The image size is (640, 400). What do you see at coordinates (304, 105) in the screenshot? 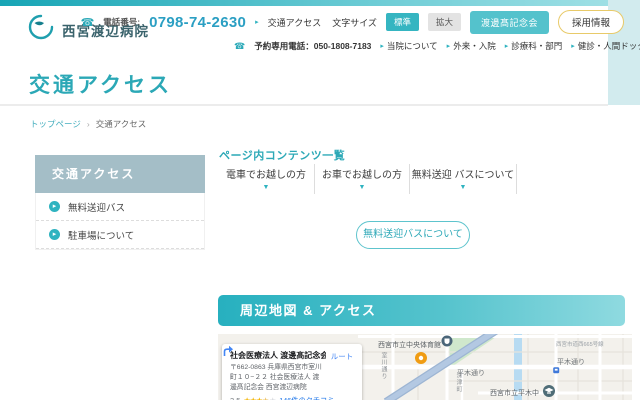
I see `title-divider` at bounding box center [304, 105].